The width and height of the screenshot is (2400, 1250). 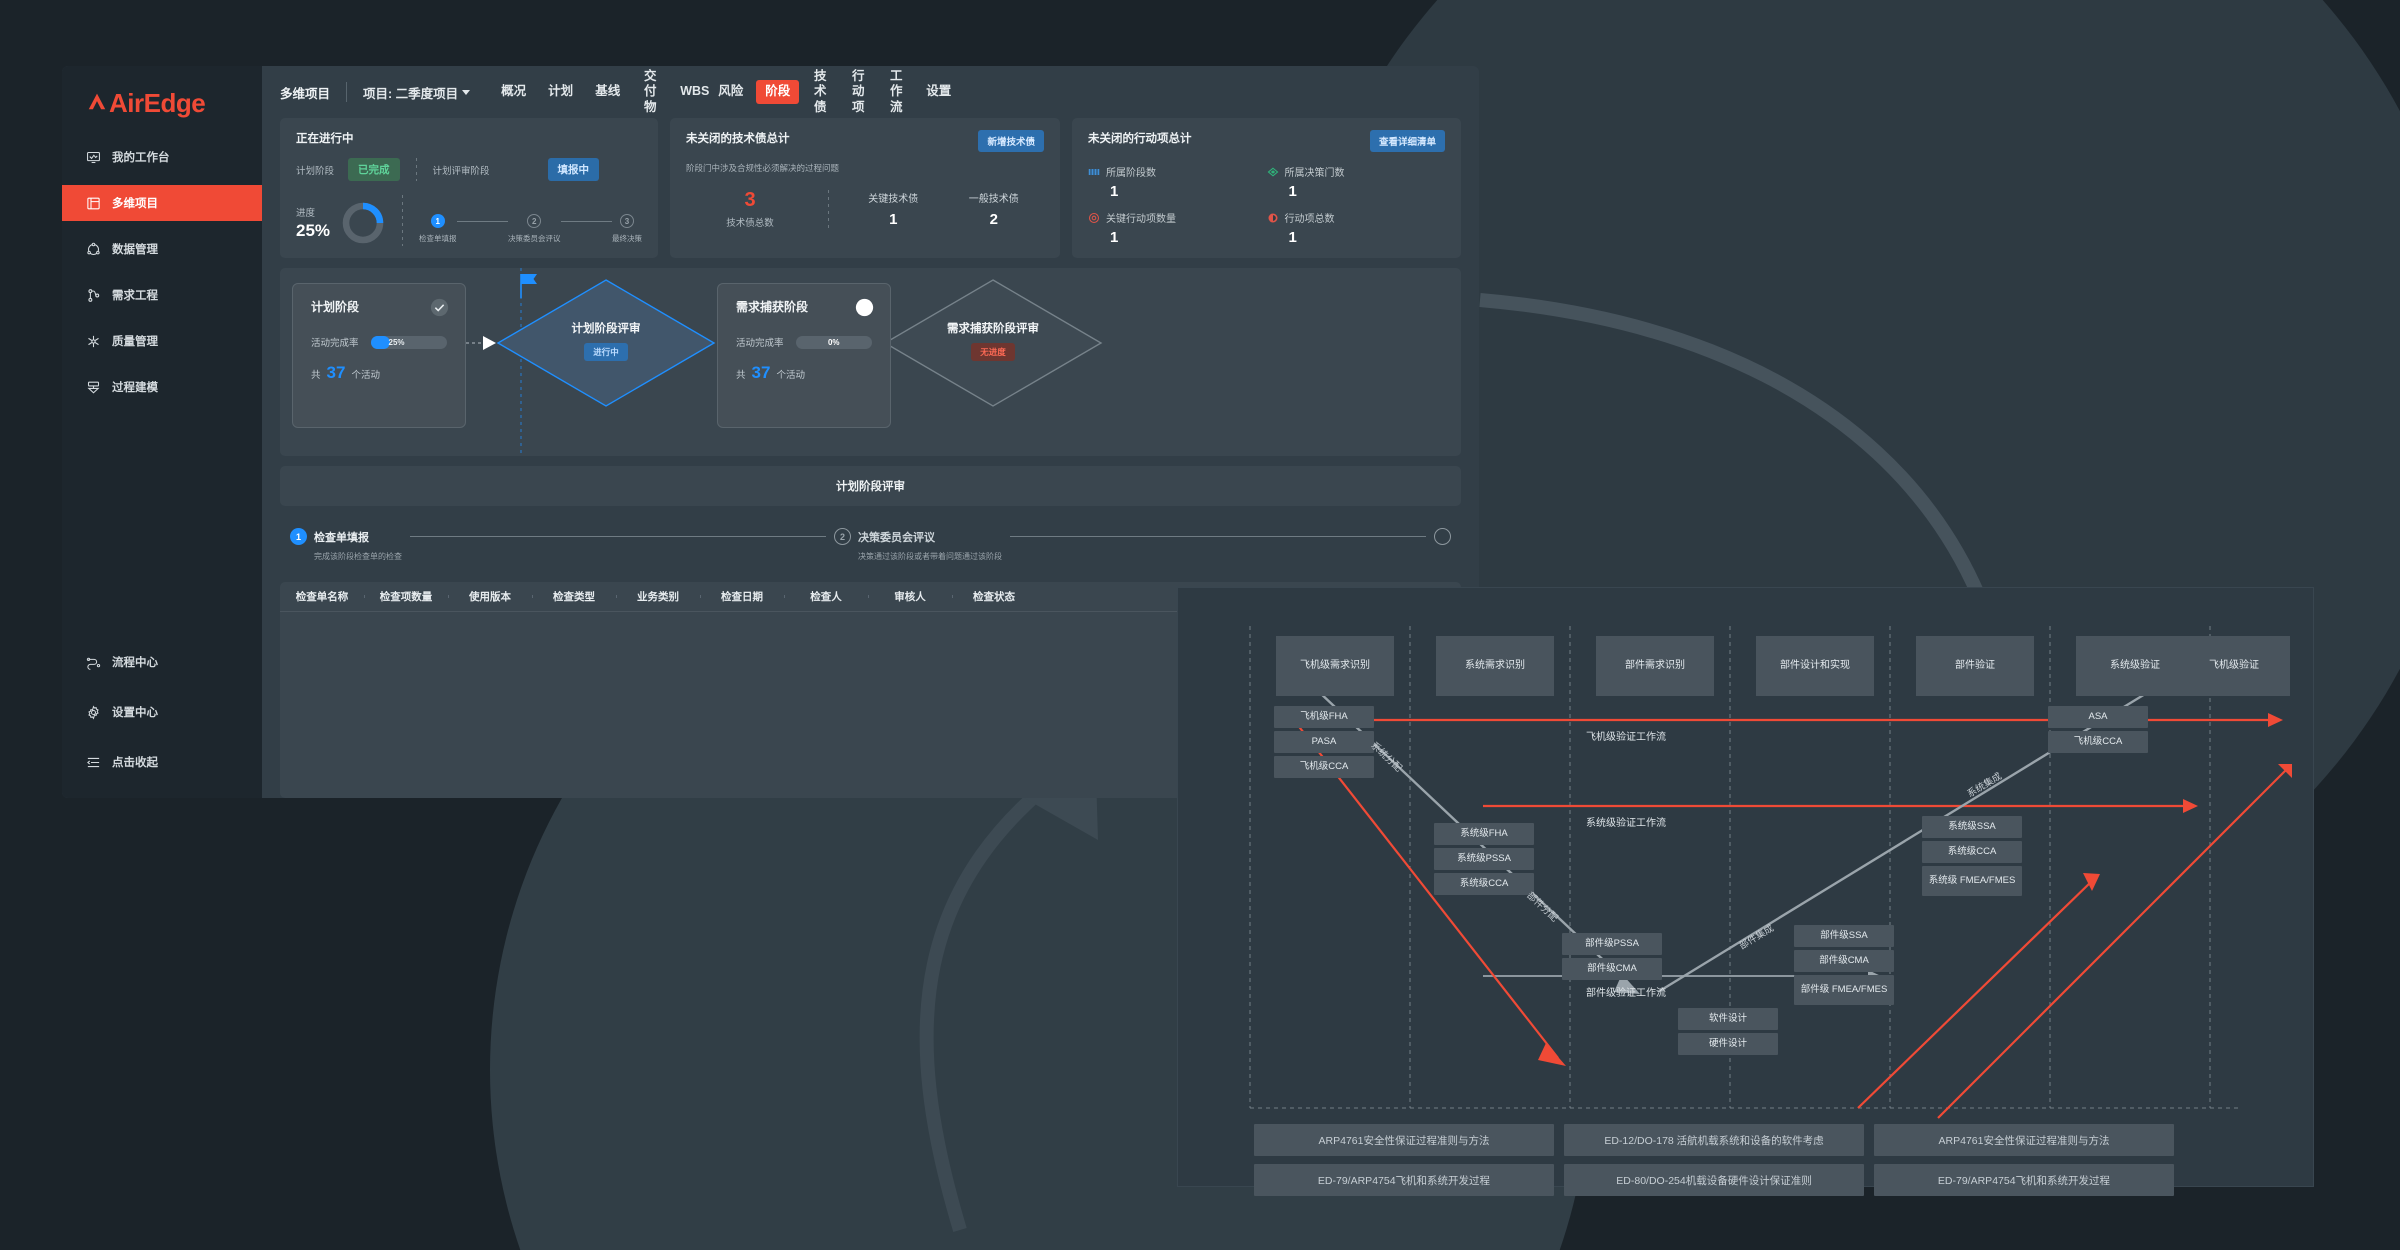 What do you see at coordinates (1728, 1019) in the screenshot?
I see `vmodel-chip: 软件设计` at bounding box center [1728, 1019].